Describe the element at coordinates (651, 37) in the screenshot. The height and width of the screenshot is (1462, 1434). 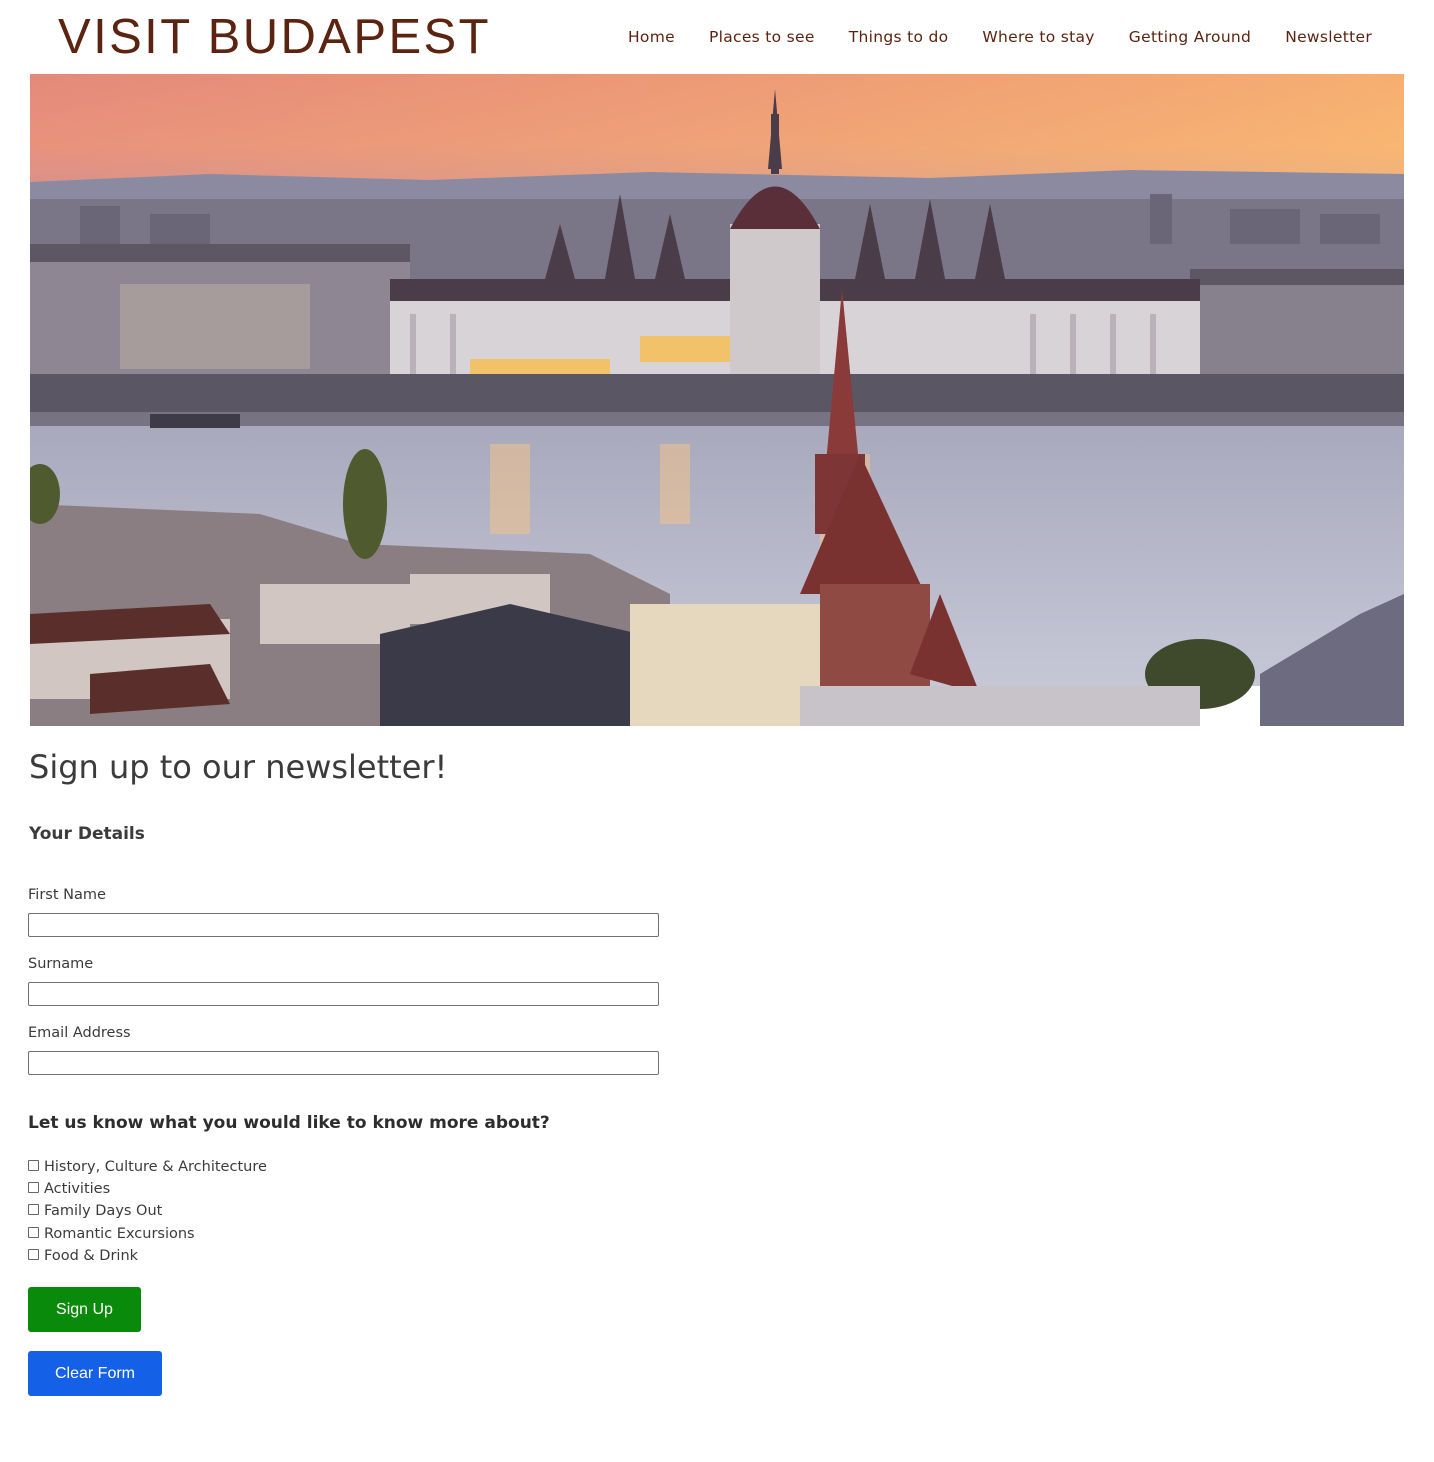
I see `nav-home: Home` at that location.